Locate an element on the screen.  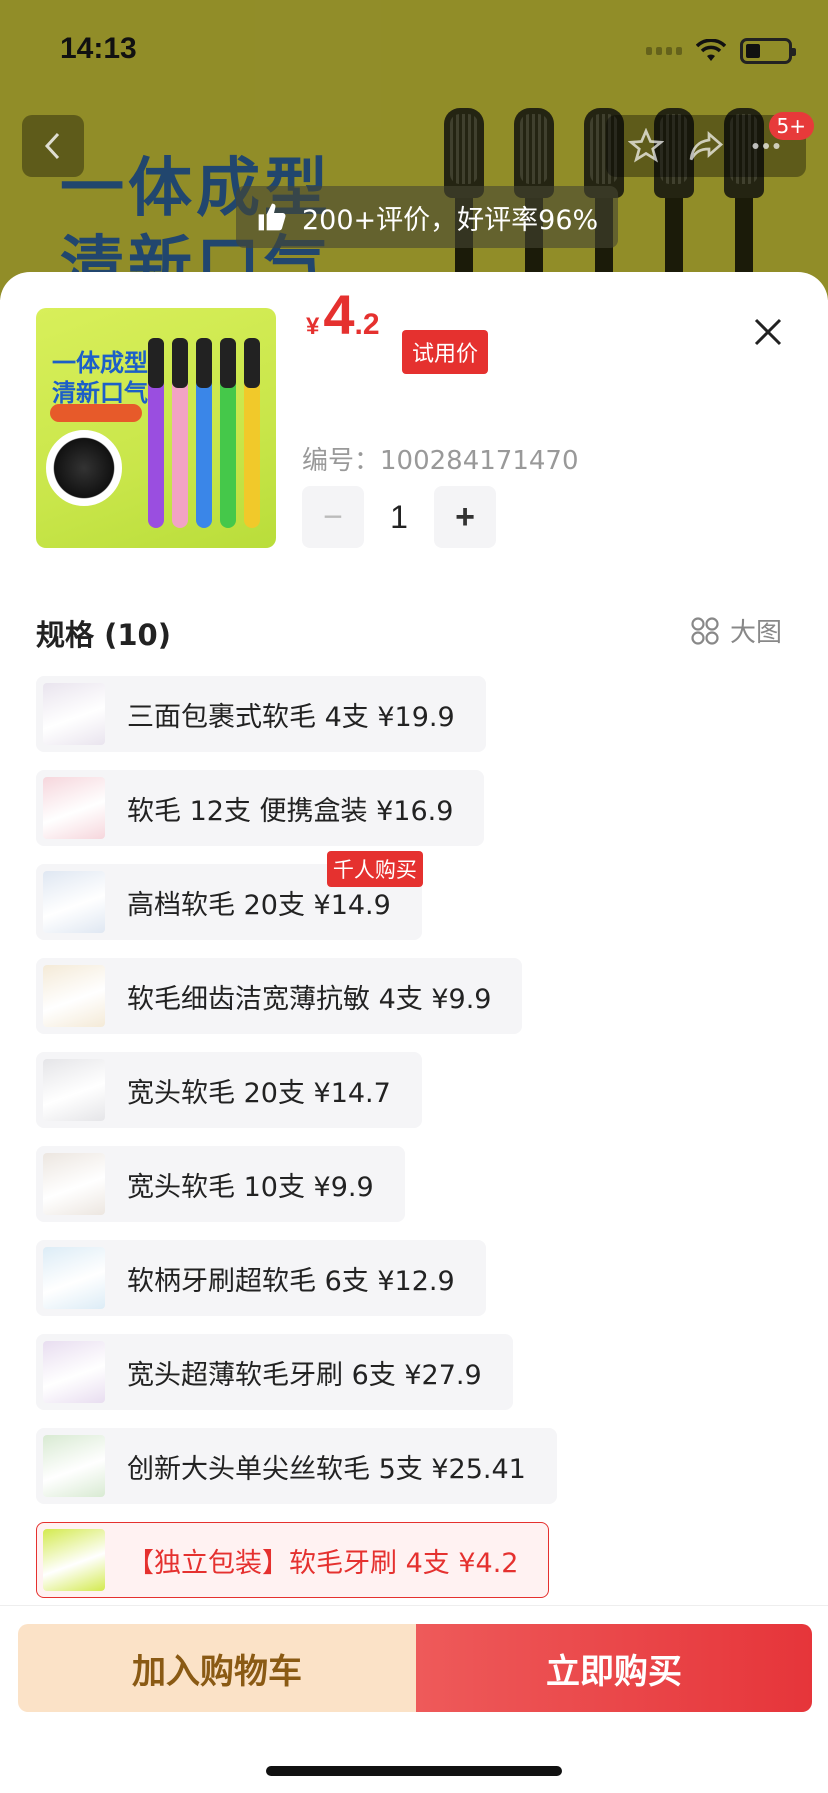
action-footer: 加入购物车 立即购买 is located at coordinates (414, 1699).